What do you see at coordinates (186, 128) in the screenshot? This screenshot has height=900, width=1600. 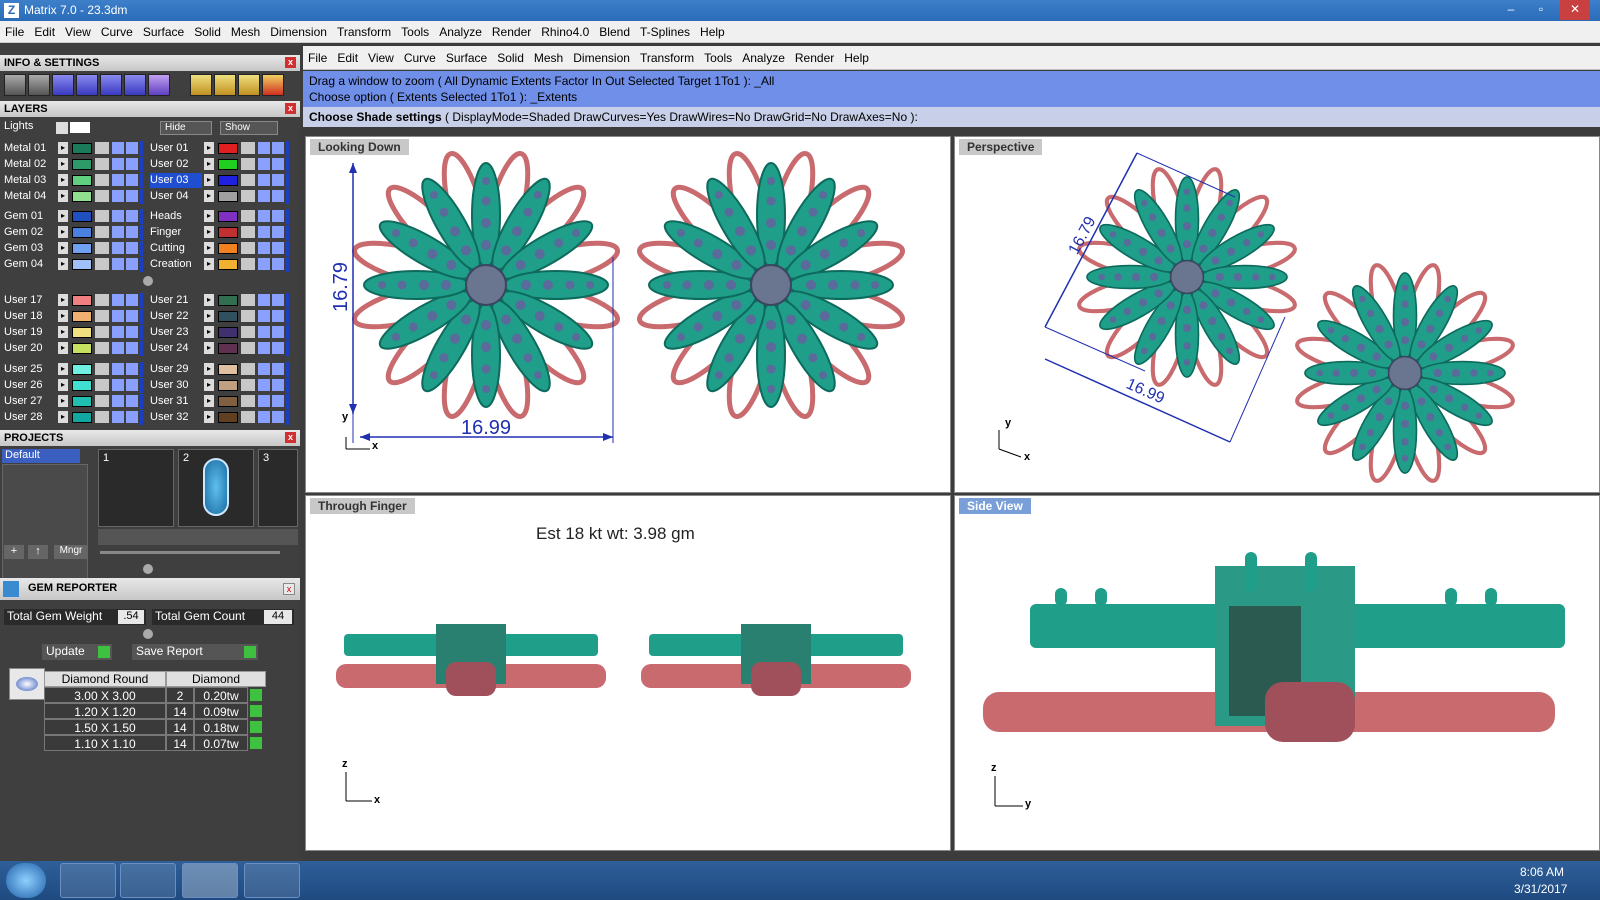 I see `hide-toggle: Hide` at bounding box center [186, 128].